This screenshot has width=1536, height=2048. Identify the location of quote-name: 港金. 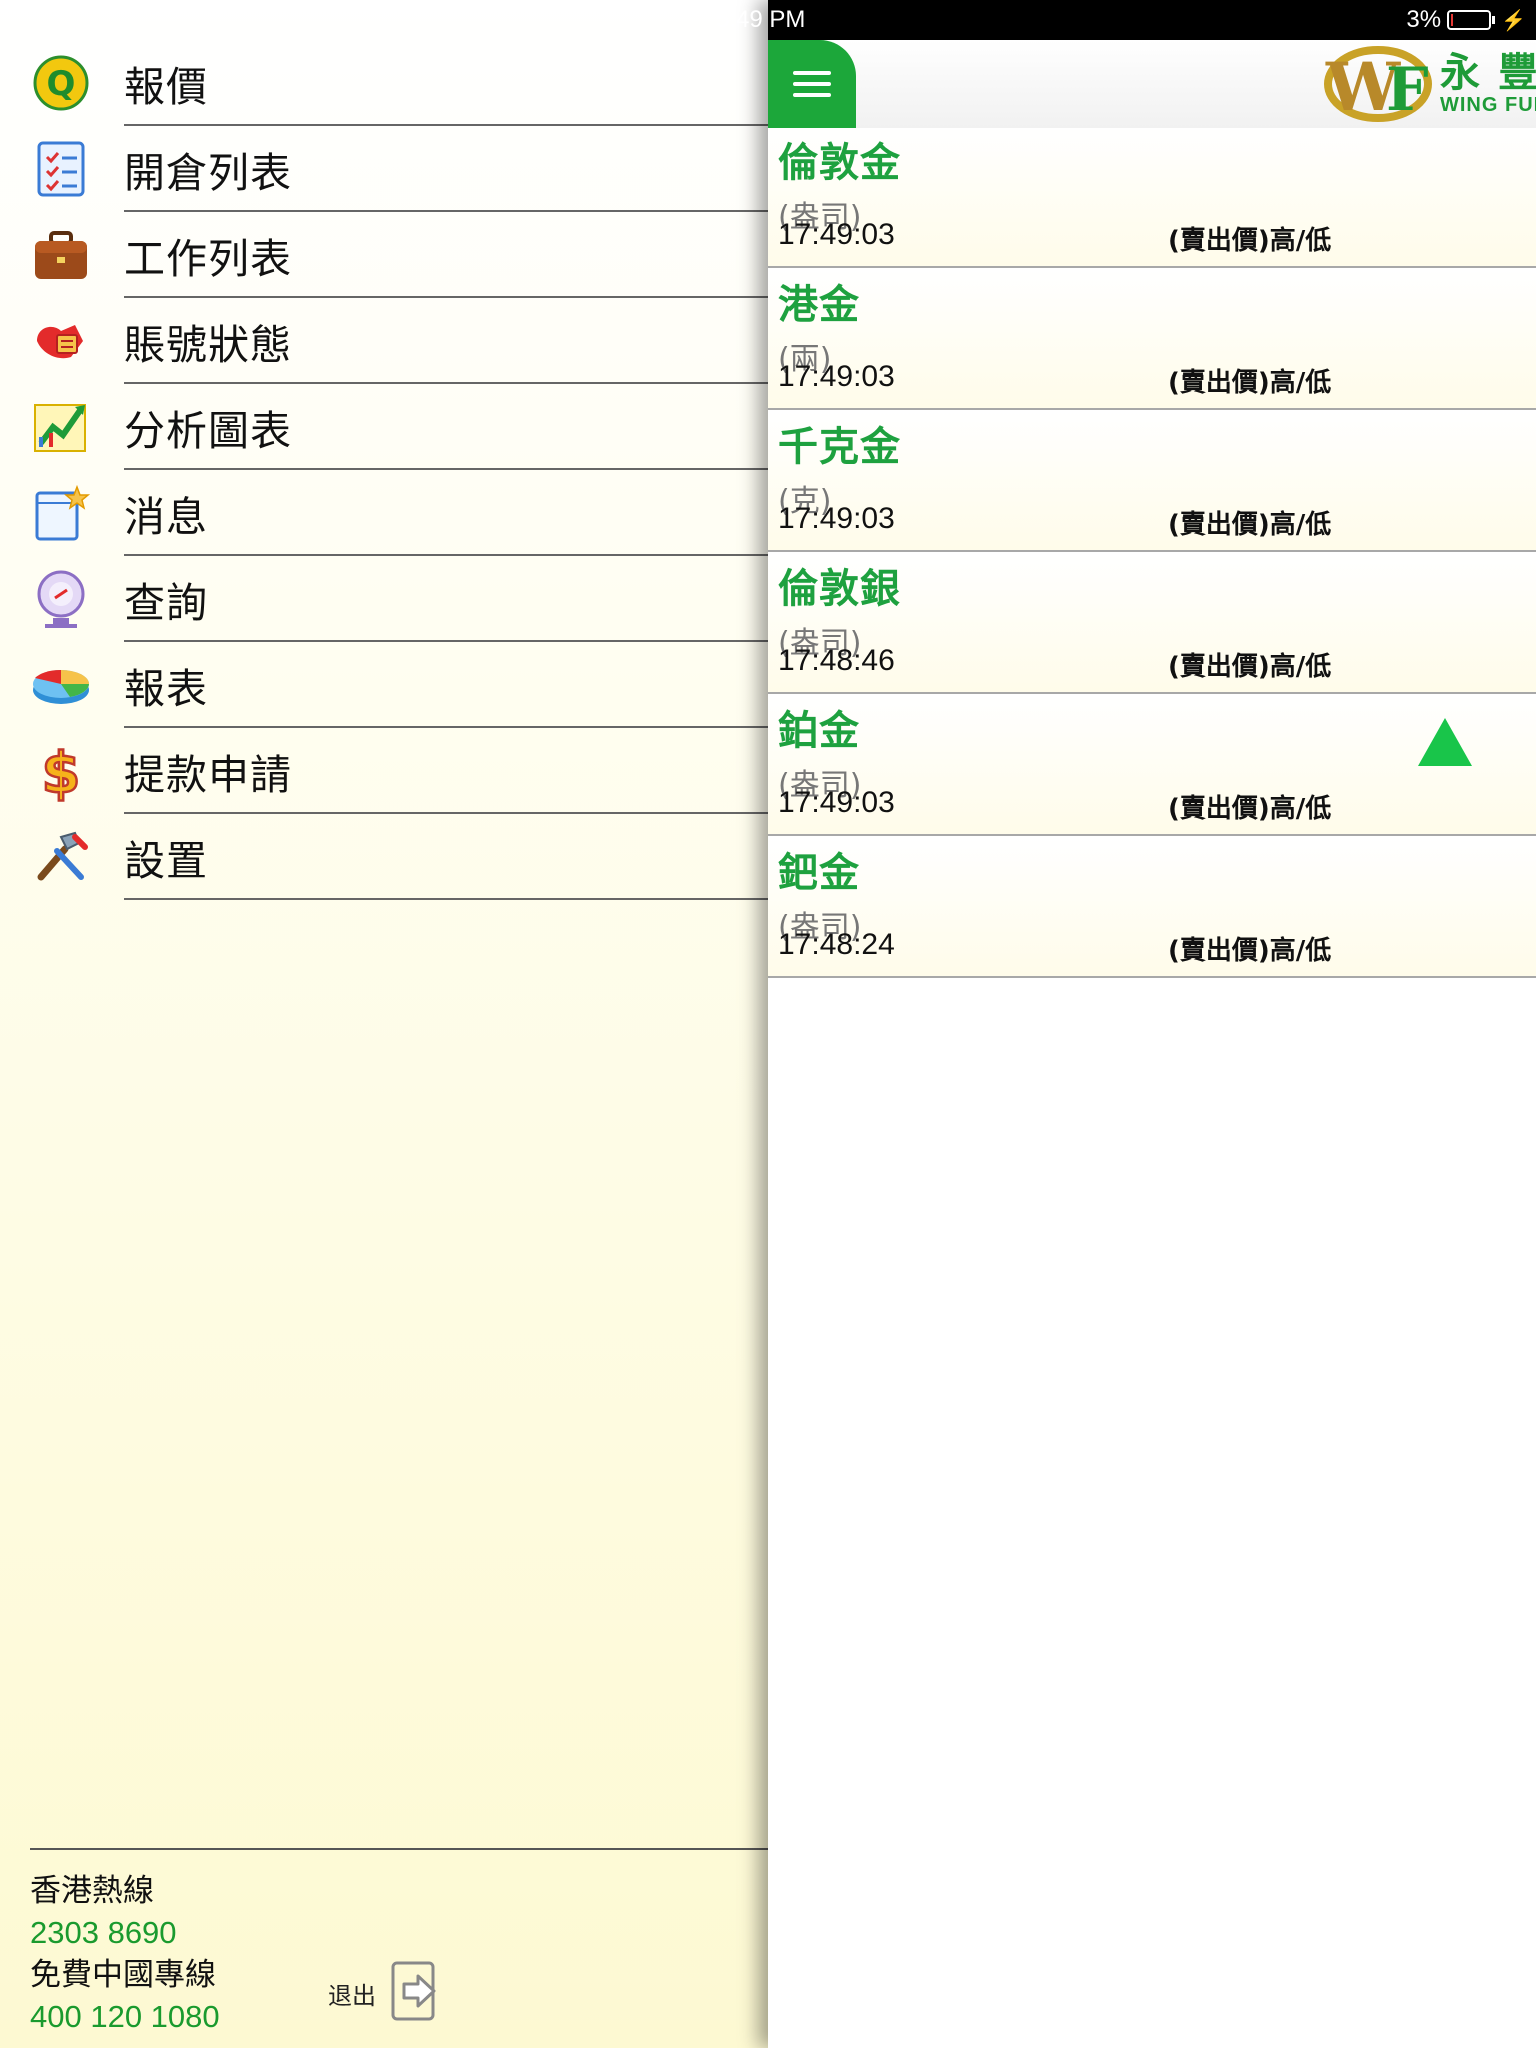
(819, 305).